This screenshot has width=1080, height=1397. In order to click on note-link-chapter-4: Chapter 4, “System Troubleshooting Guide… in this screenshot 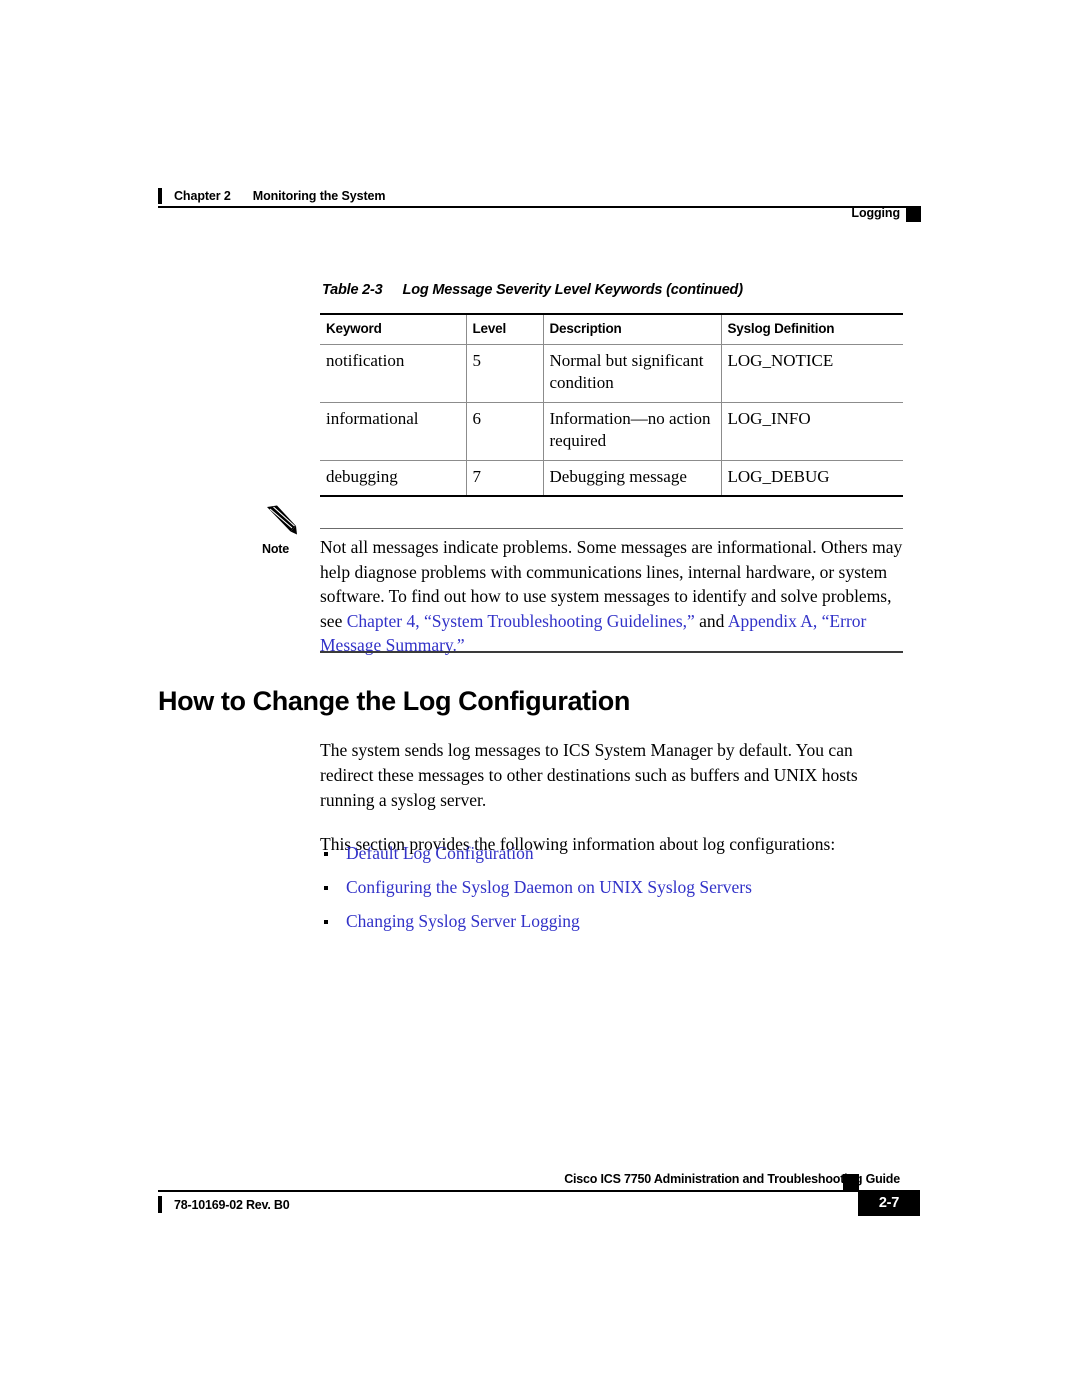, I will do `click(521, 621)`.